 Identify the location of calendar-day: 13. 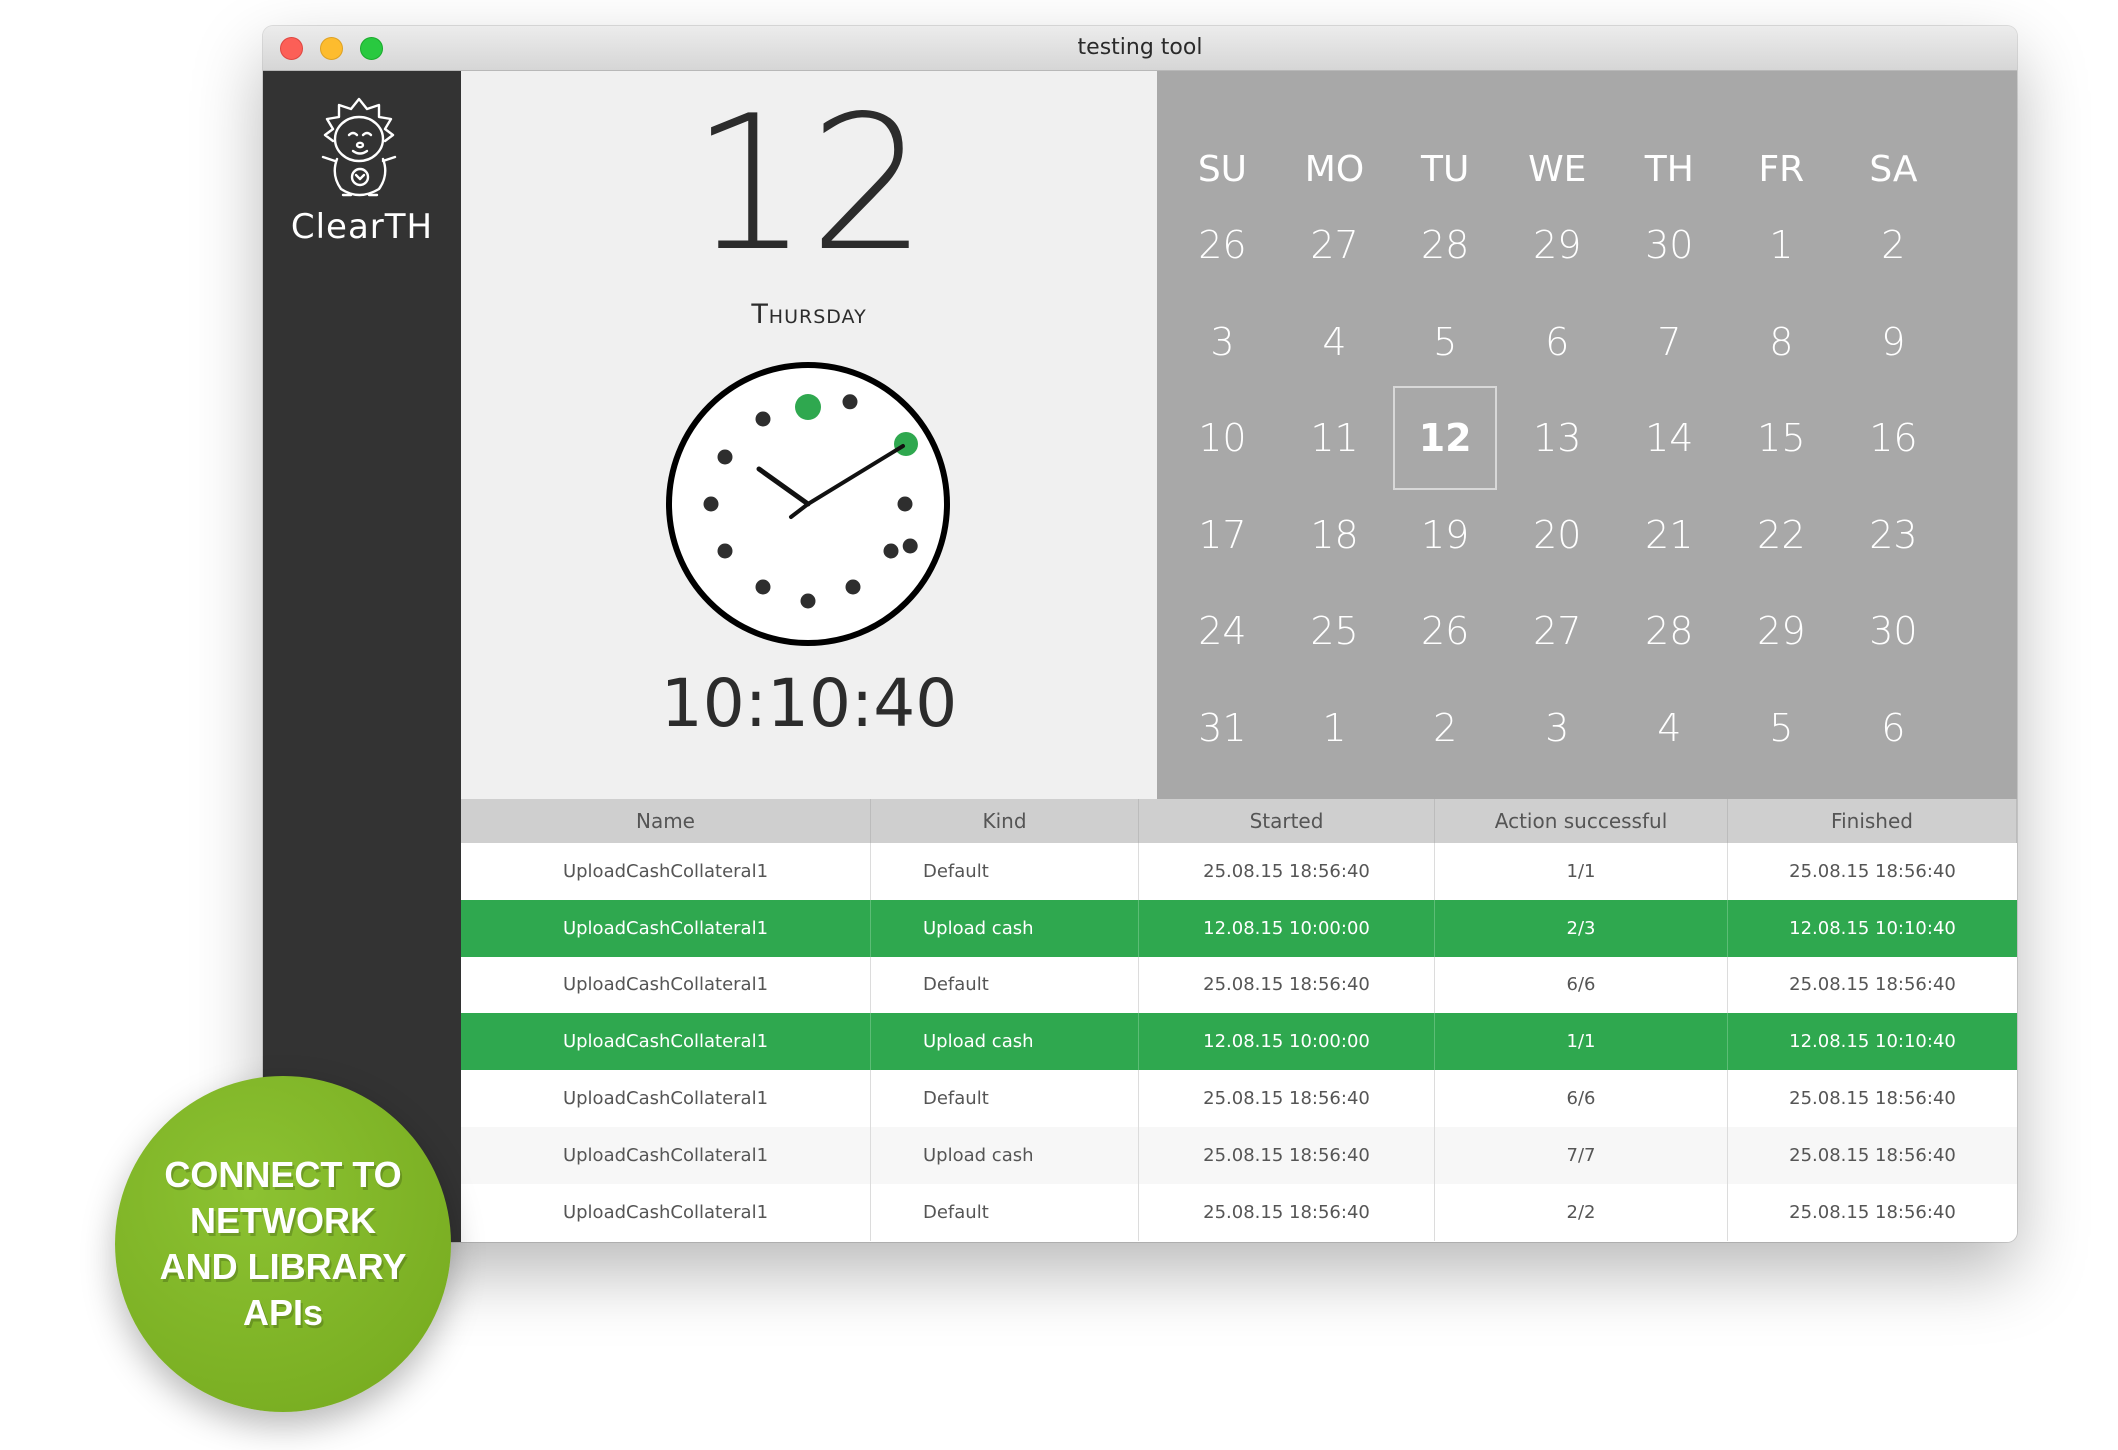
(1557, 438).